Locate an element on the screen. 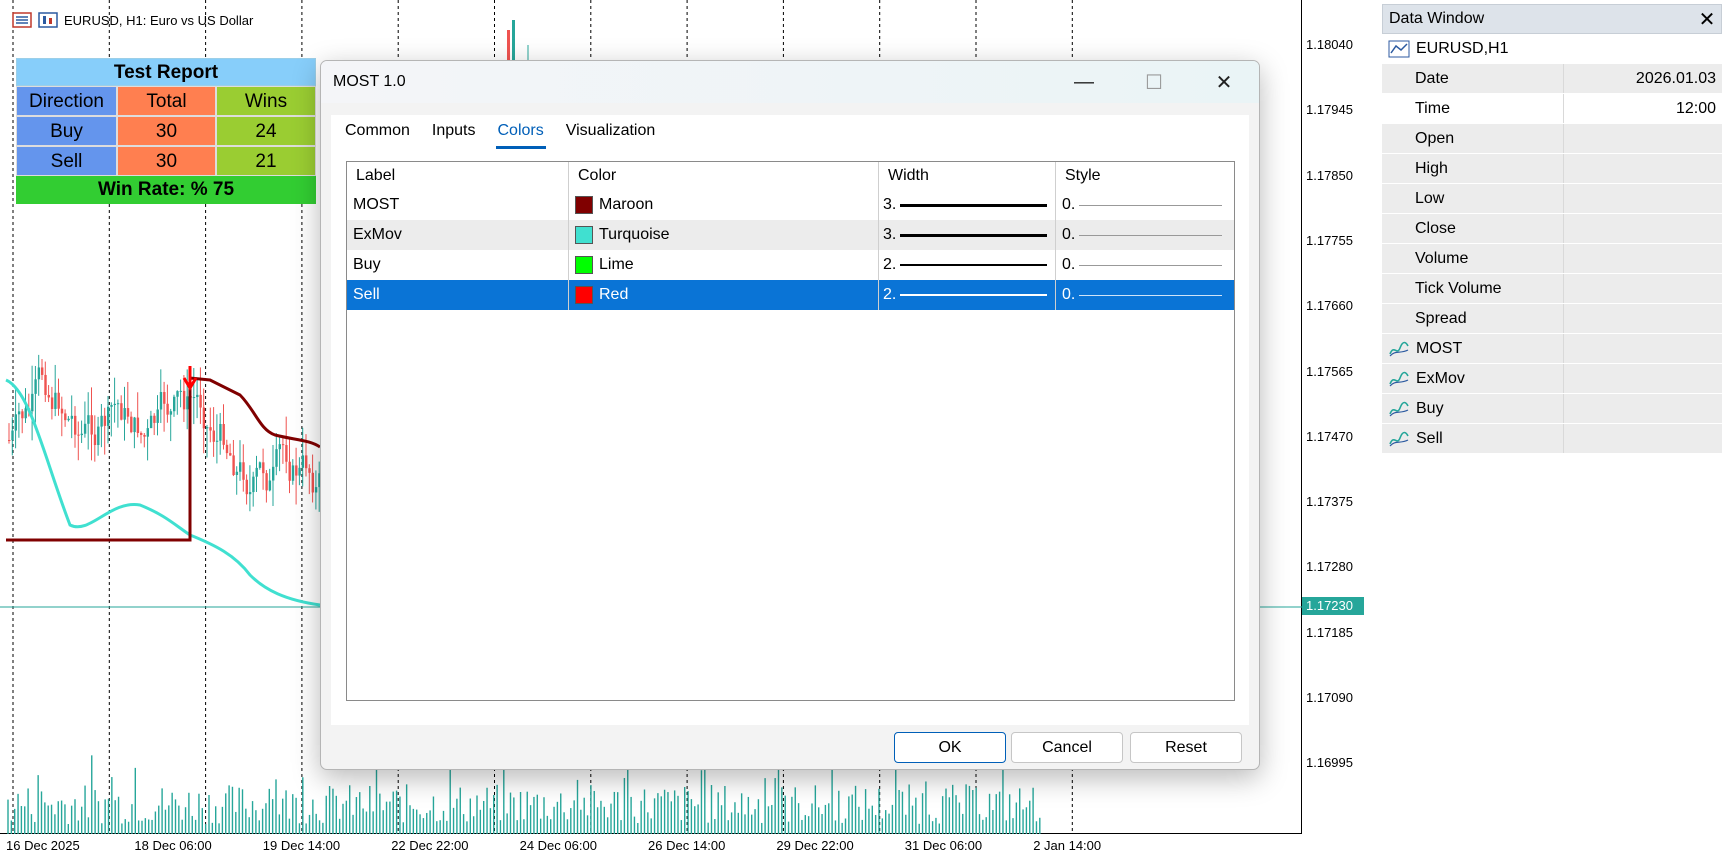 This screenshot has width=1722, height=865. column-header-color: Color is located at coordinates (724, 176).